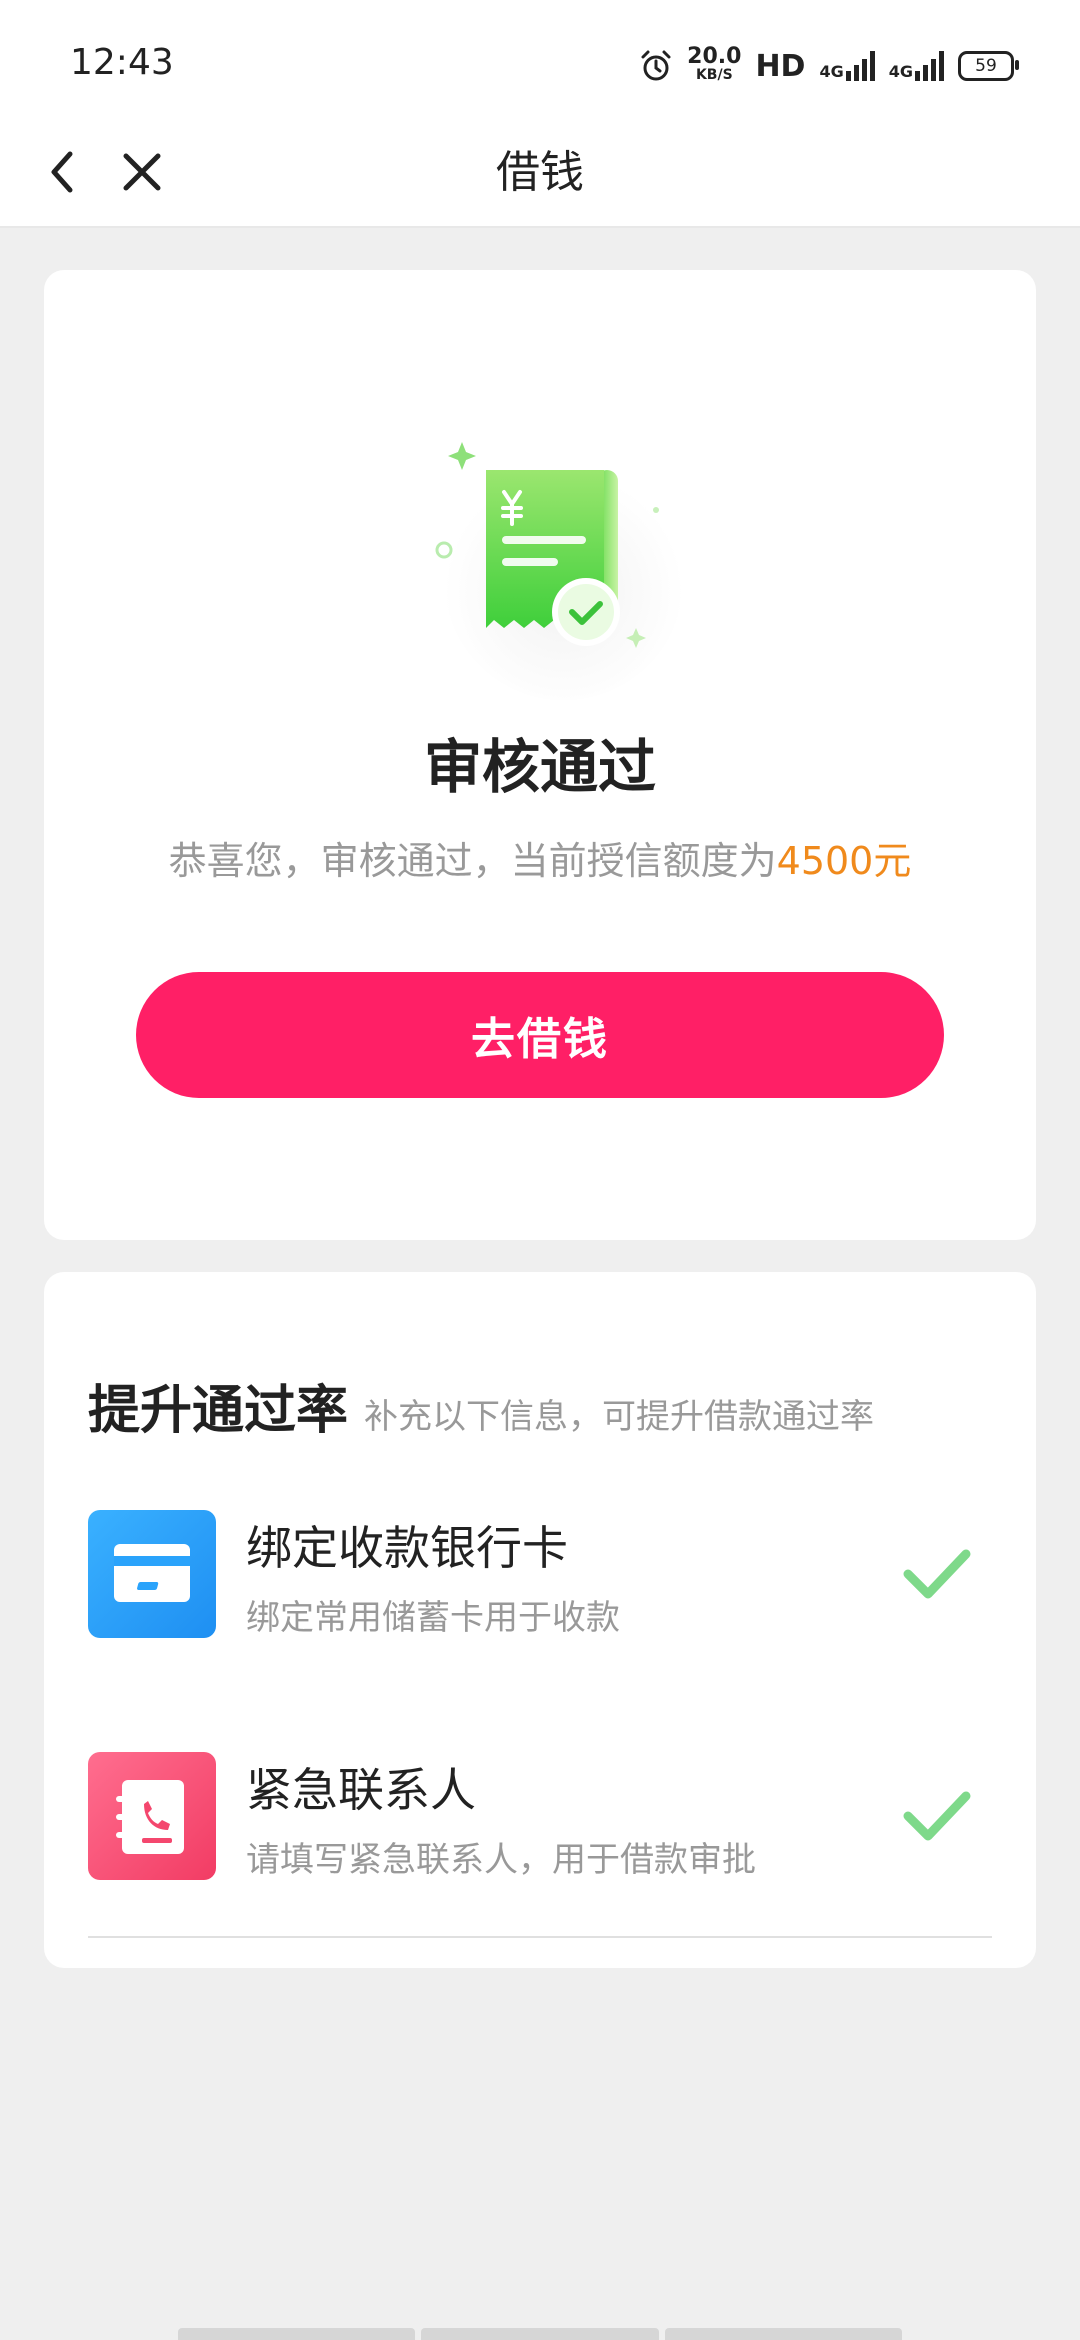  I want to click on divider, so click(540, 1937).